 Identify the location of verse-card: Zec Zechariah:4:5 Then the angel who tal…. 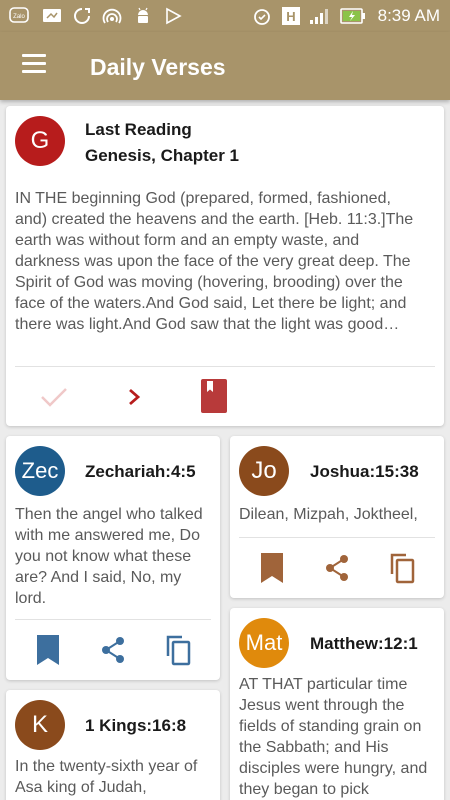
(113, 558).